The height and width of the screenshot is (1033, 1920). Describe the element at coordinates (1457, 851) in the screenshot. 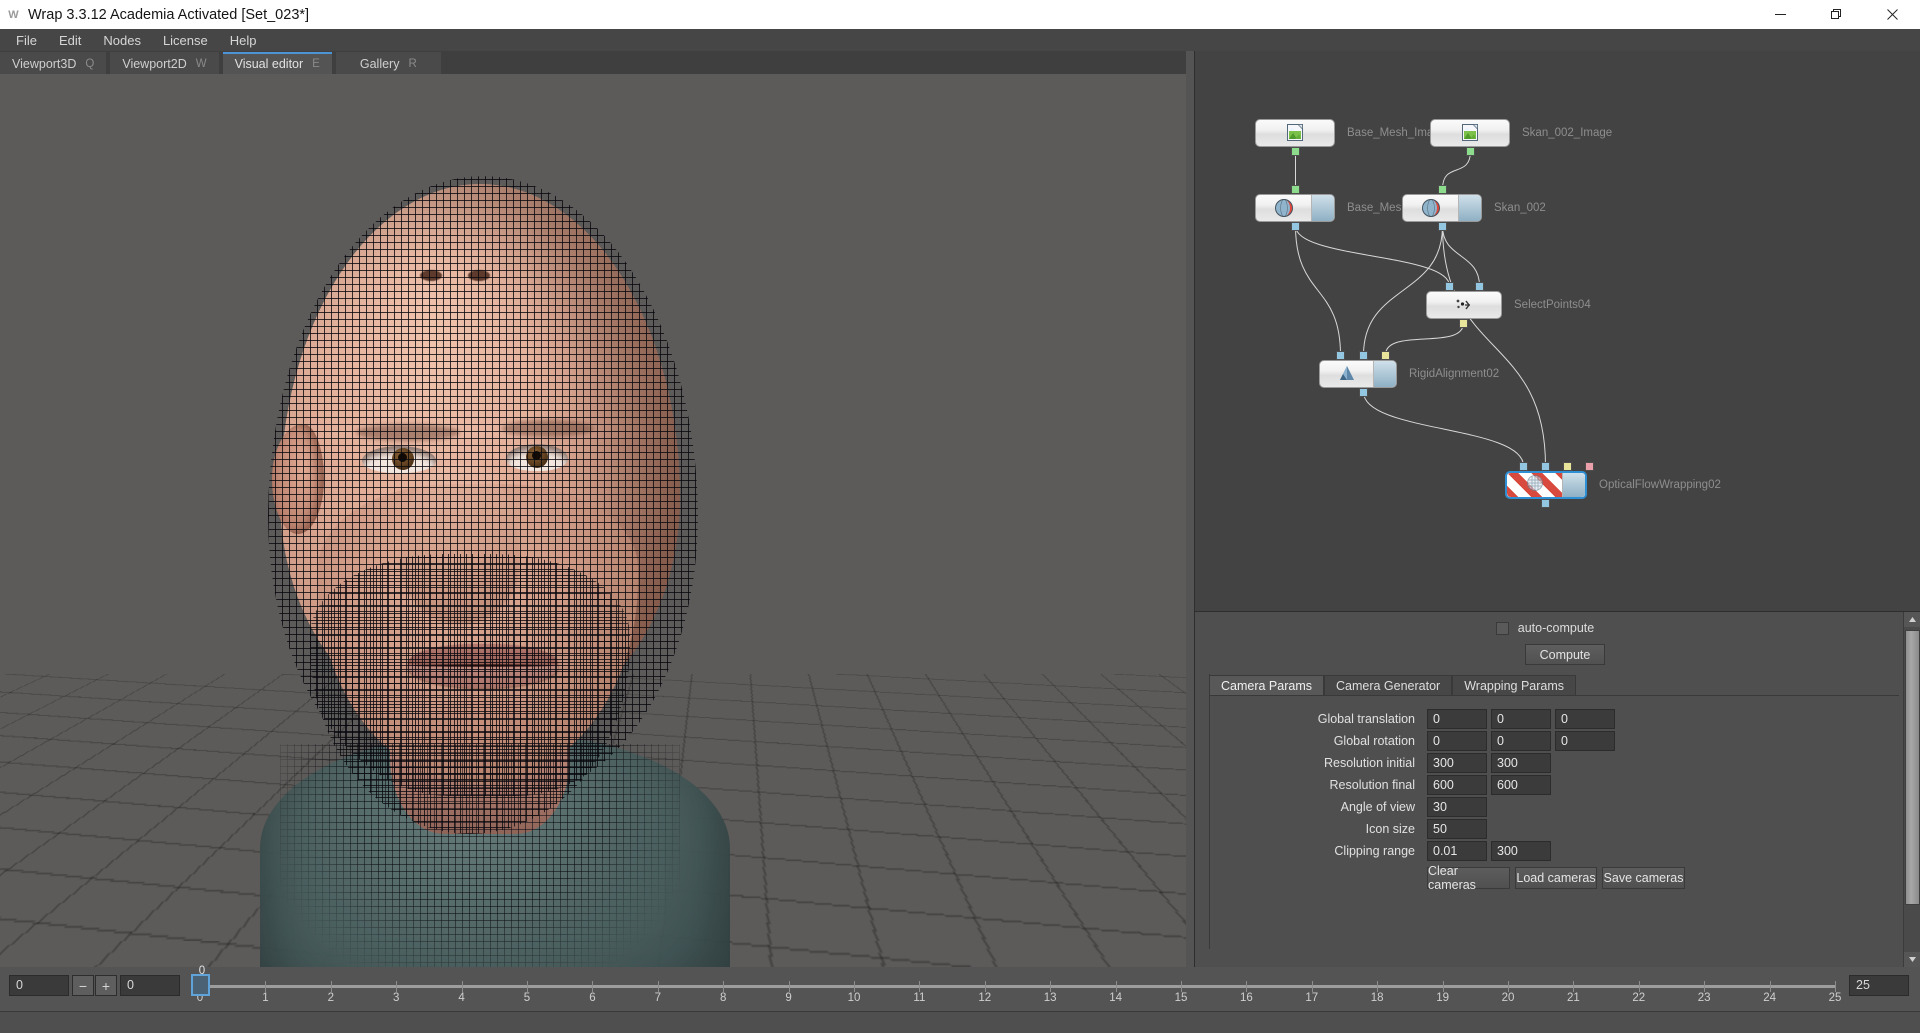

I see `param-input-clipping-range-1: 0.01` at that location.